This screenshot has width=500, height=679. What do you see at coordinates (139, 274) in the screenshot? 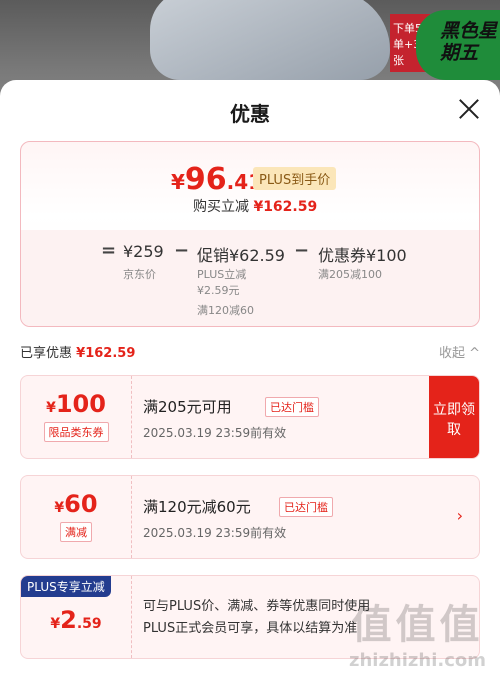
I see `jd-price-label: 京东价` at bounding box center [139, 274].